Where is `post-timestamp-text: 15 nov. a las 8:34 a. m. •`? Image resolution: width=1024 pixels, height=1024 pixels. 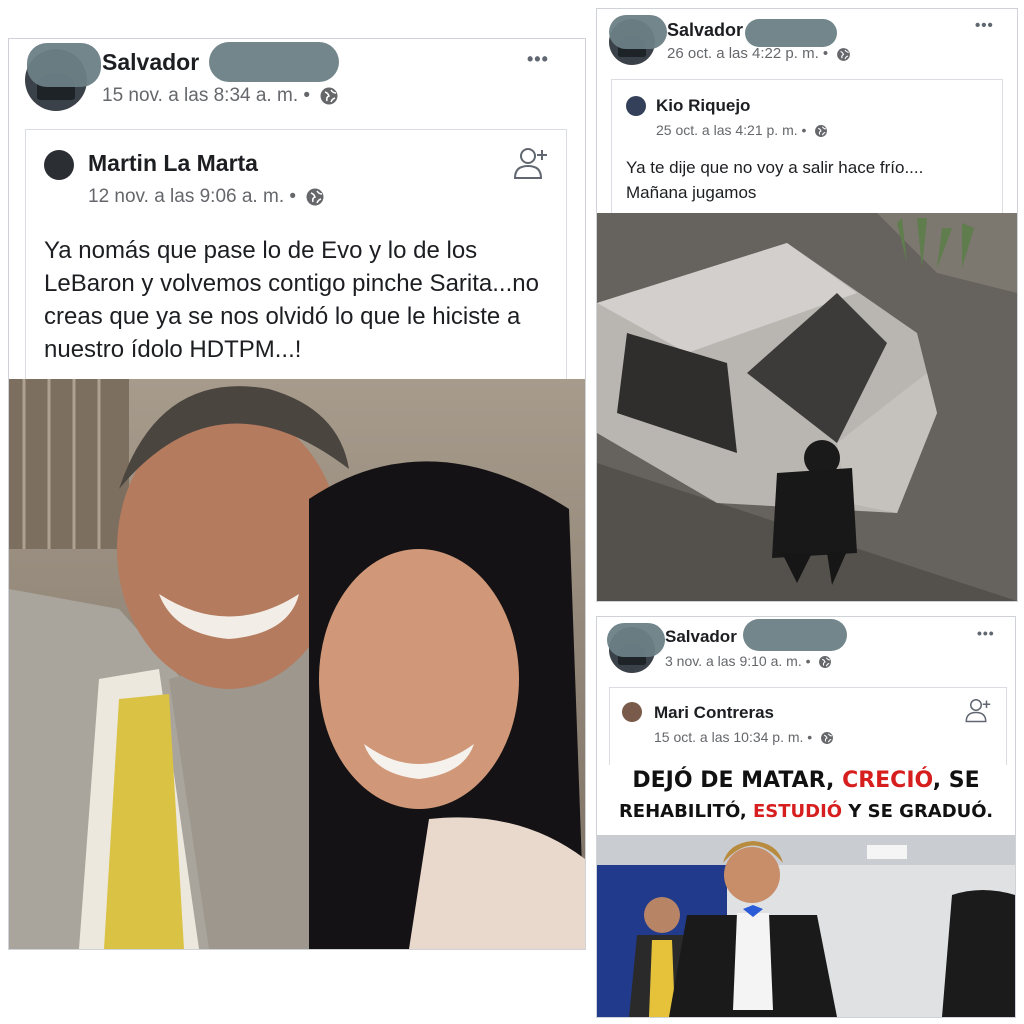 post-timestamp-text: 15 nov. a las 8:34 a. m. • is located at coordinates (206, 95).